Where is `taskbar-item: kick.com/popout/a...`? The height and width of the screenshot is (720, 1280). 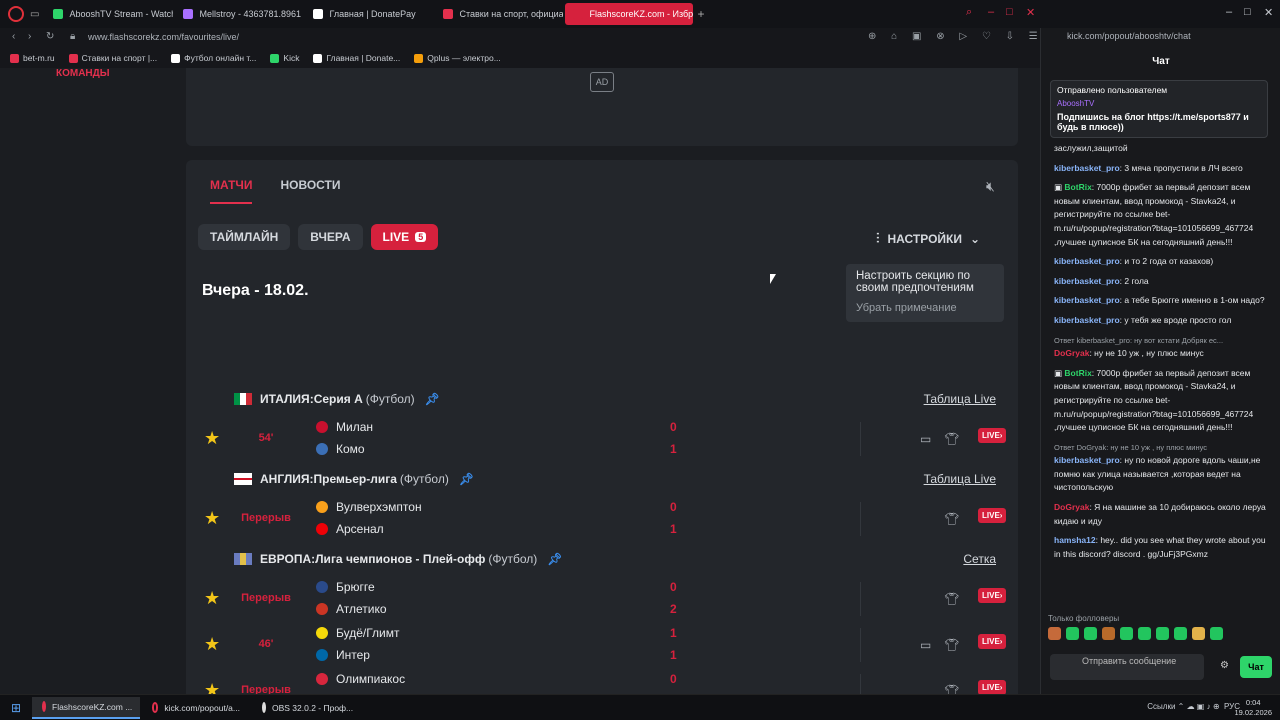
taskbar-item: kick.com/popout/a... is located at coordinates (196, 708).